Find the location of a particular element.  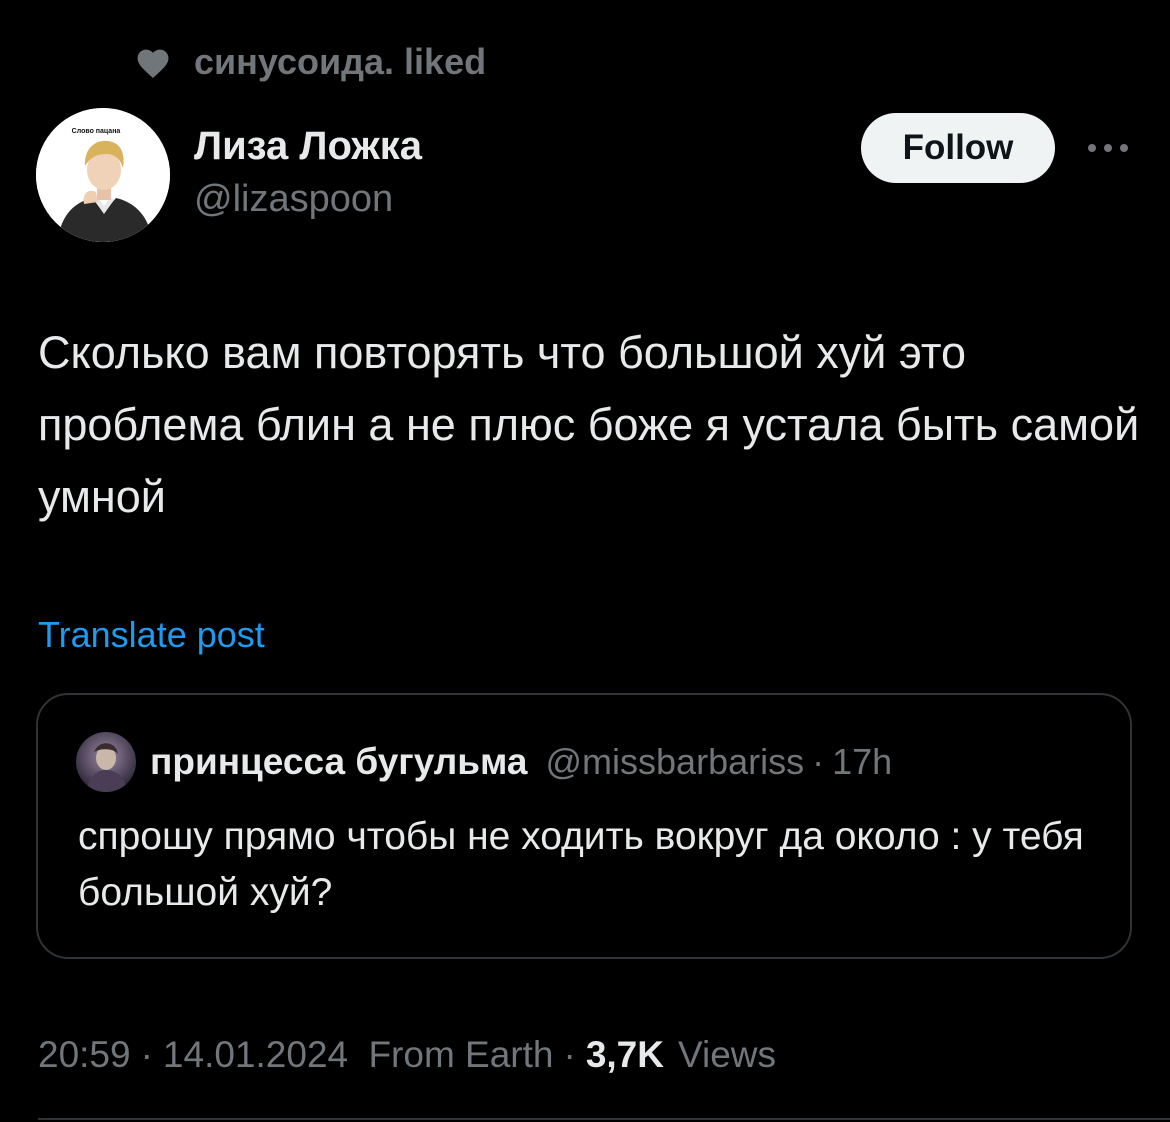

translate-post-link: Translate post is located at coordinates (151, 635).